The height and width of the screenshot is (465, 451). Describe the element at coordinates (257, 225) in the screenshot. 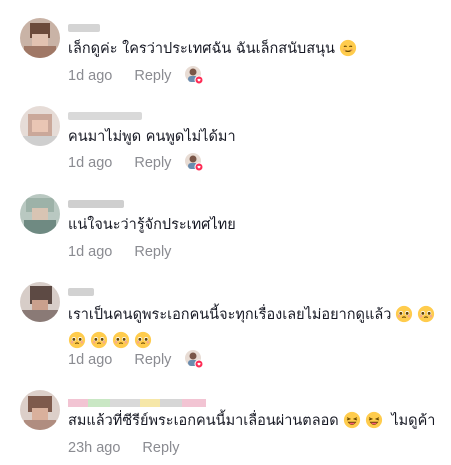

I see `comment-text: แน่ใจนะว่ารู้จักประเทศไทย` at that location.